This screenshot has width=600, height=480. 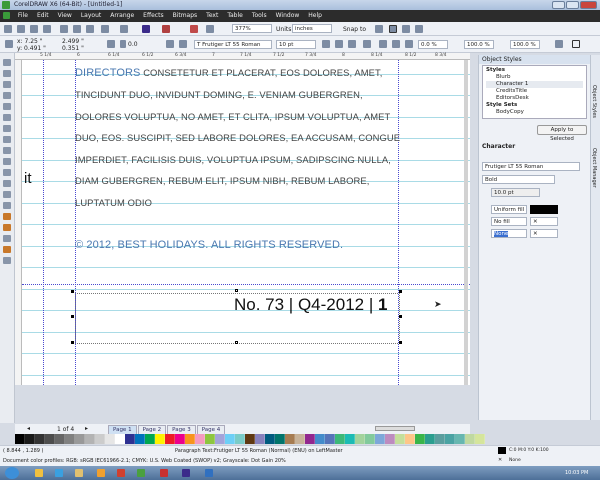 What do you see at coordinates (312, 28) in the screenshot?
I see `units-select: inches` at bounding box center [312, 28].